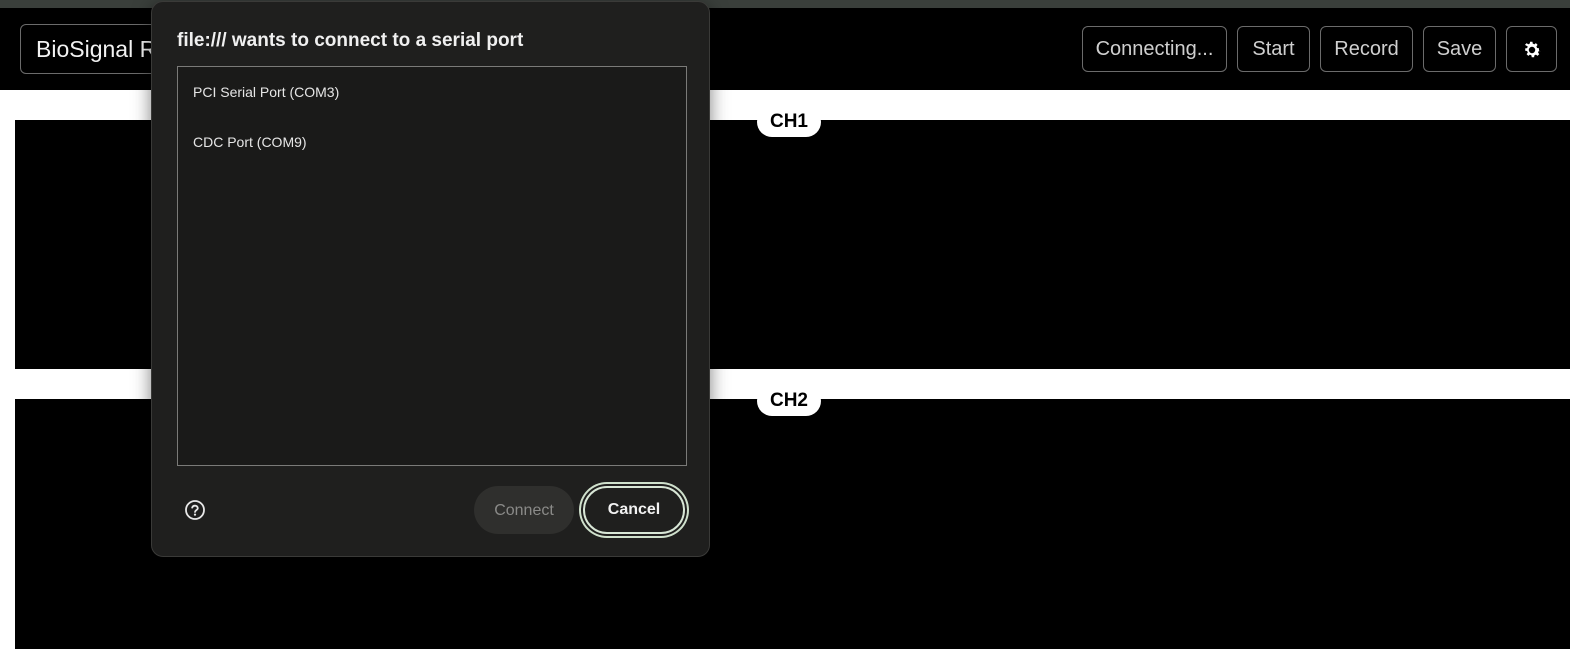 This screenshot has height=654, width=1570. Describe the element at coordinates (250, 142) in the screenshot. I see `port-item-com9: CDC Port (COM9)` at that location.